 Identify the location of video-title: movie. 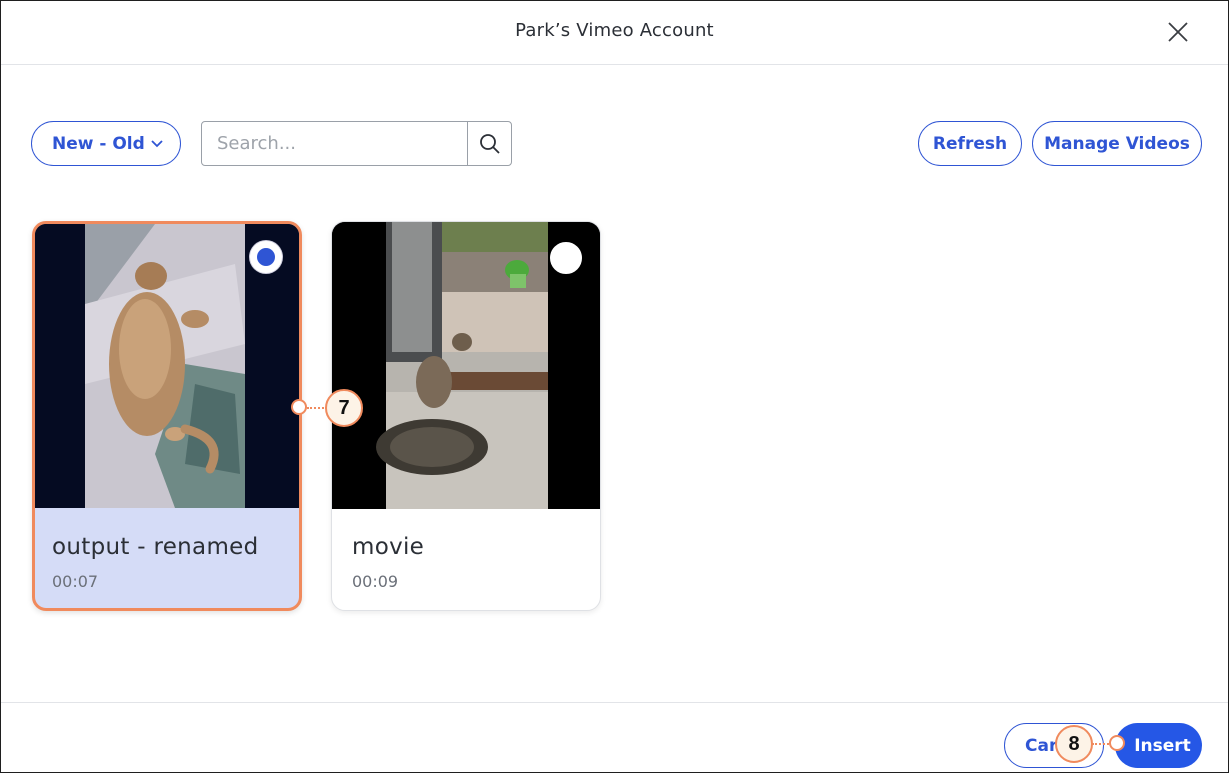
(388, 547).